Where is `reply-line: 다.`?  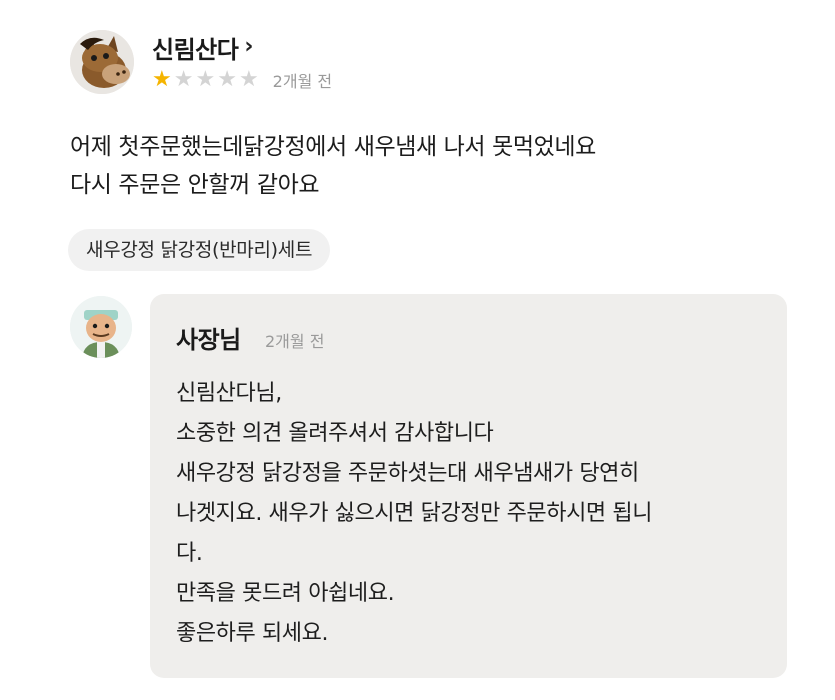 reply-line: 다. is located at coordinates (189, 553).